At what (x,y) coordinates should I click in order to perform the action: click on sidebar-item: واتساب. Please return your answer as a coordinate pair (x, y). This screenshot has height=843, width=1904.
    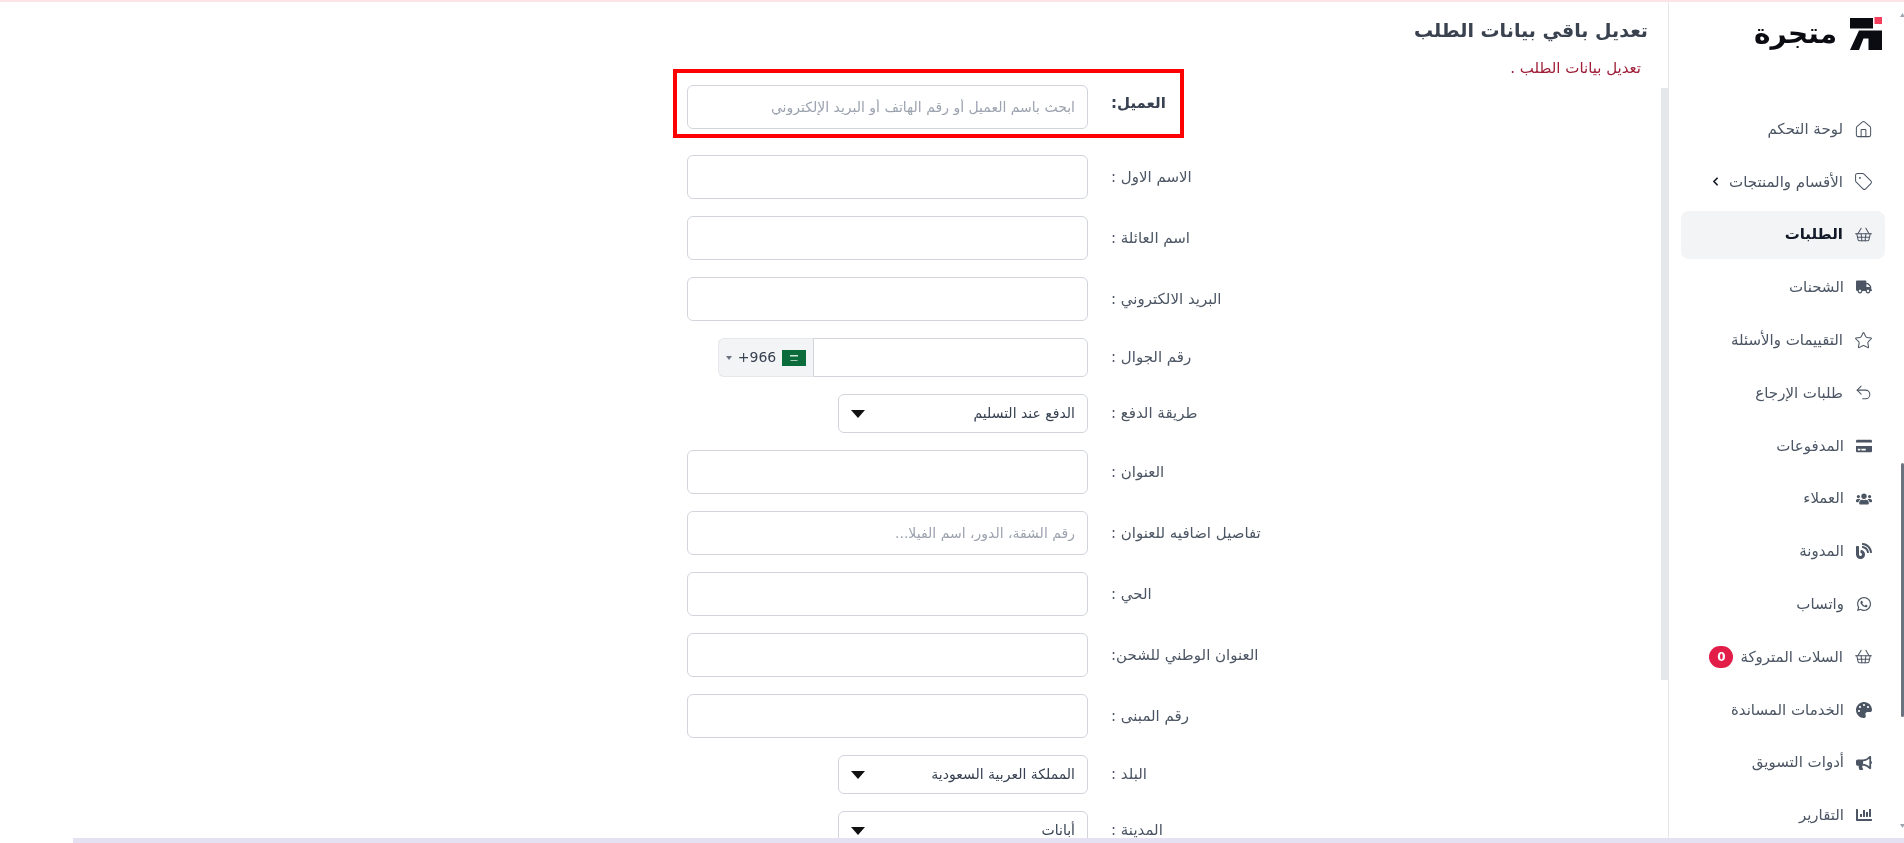
    Looking at the image, I should click on (1783, 604).